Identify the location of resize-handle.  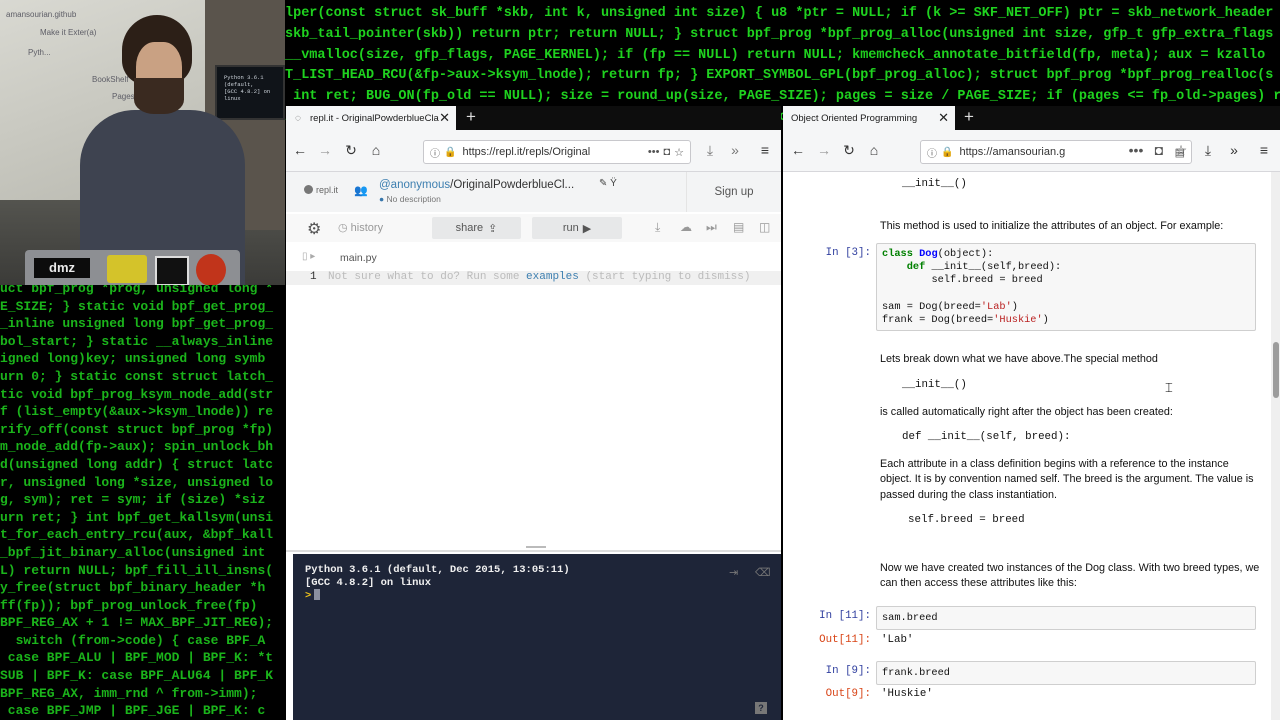
(536, 547).